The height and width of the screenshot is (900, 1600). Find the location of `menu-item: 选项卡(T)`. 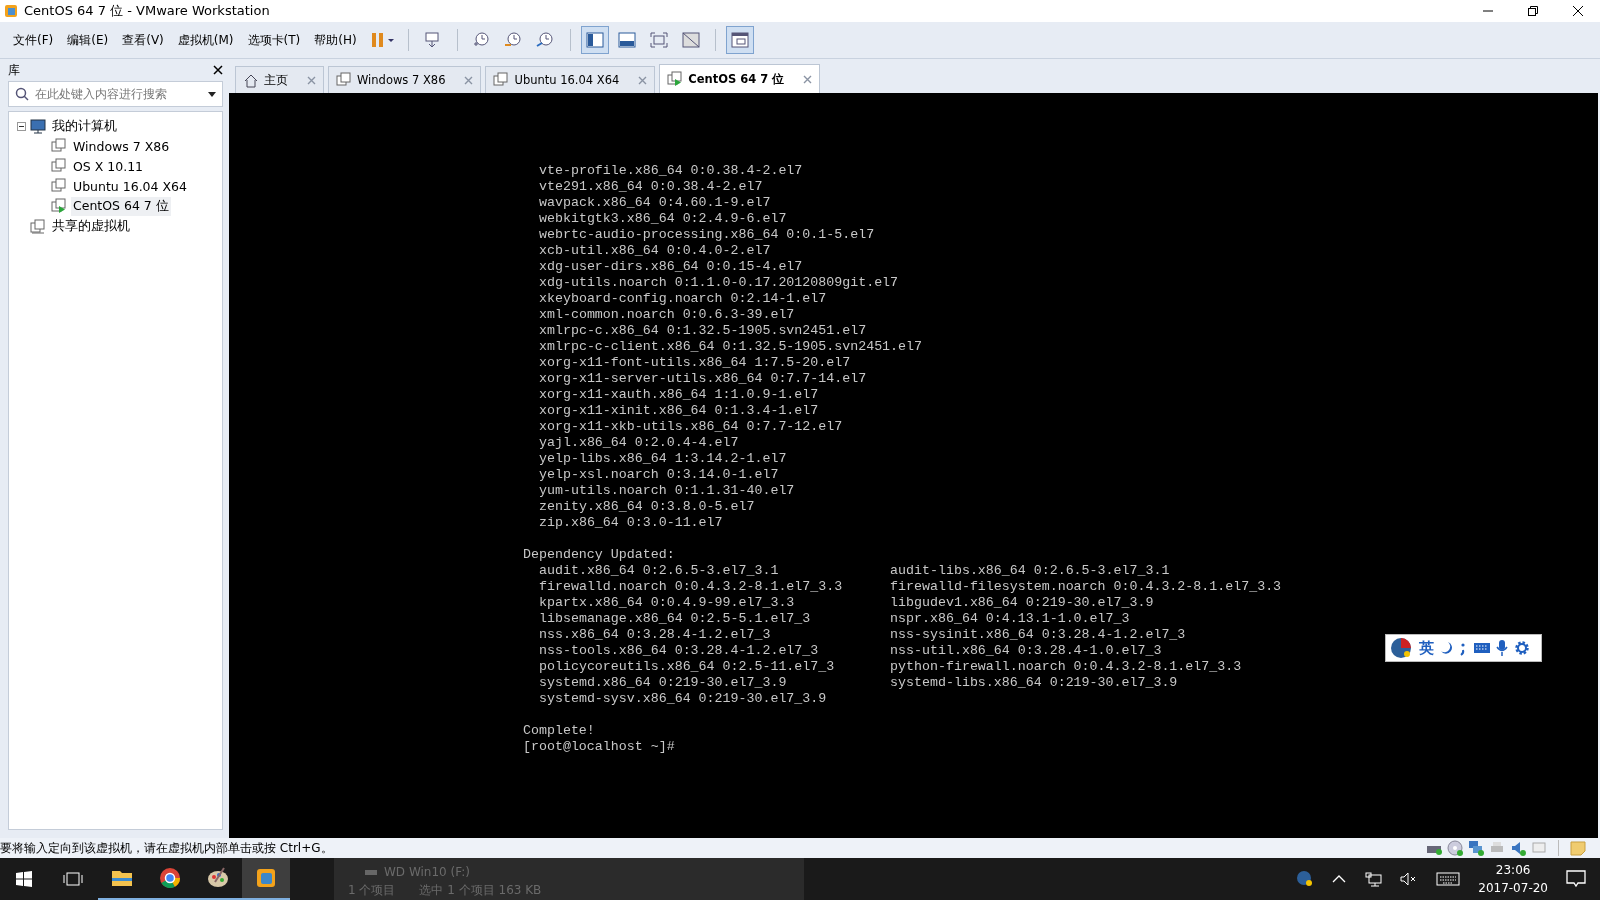

menu-item: 选项卡(T) is located at coordinates (274, 40).